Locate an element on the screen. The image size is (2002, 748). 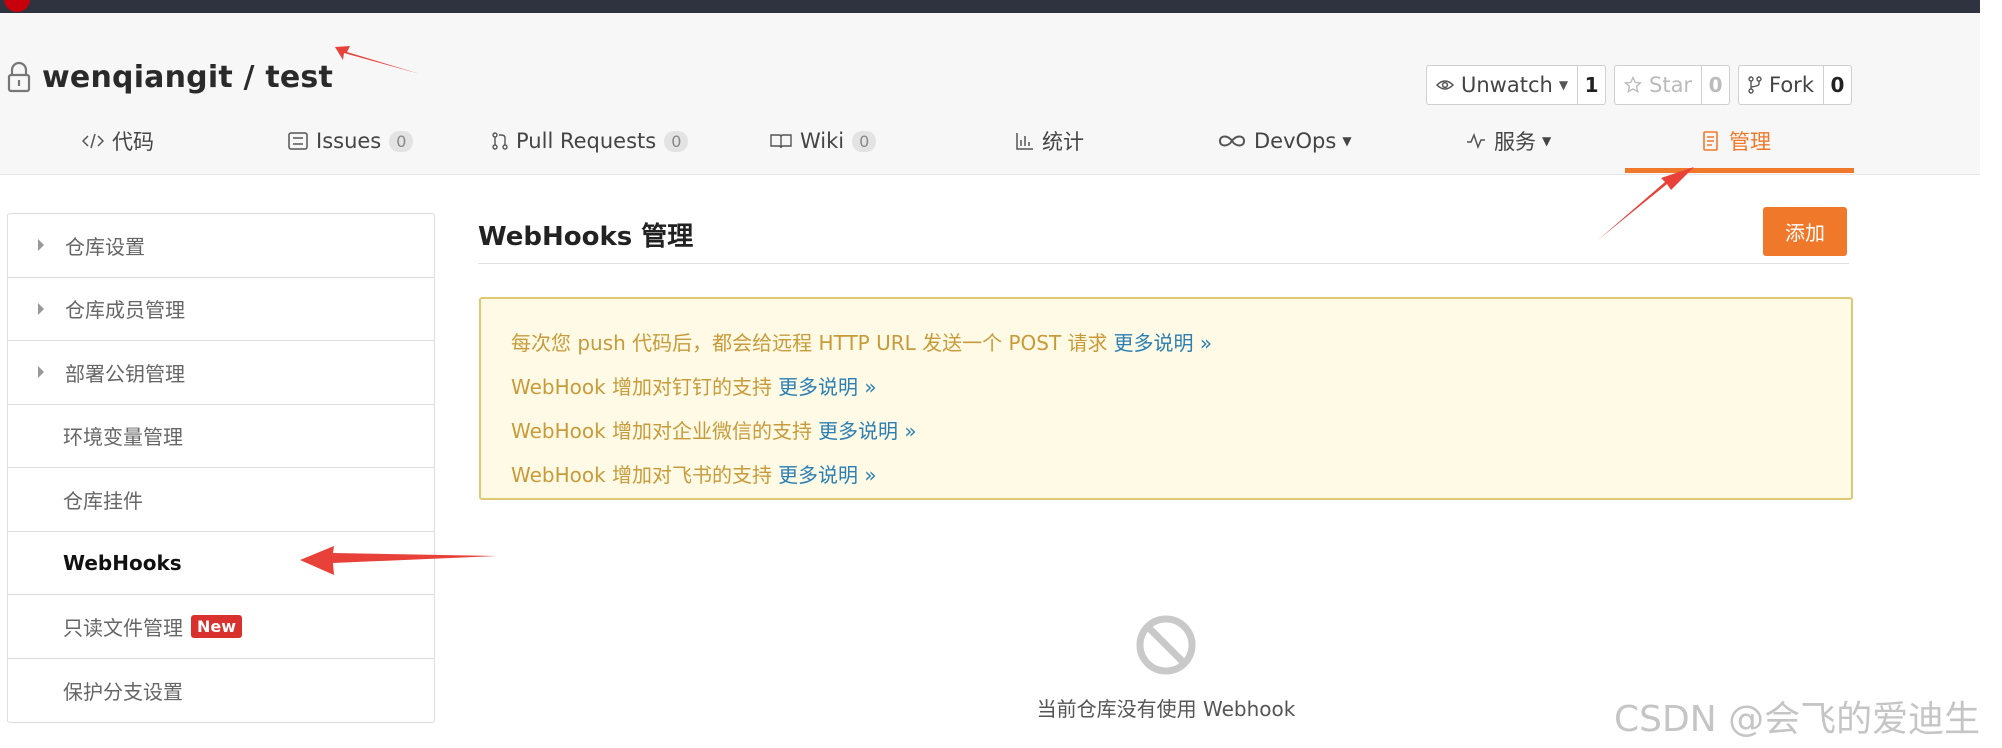
arrow-to-title is located at coordinates (377, 60).